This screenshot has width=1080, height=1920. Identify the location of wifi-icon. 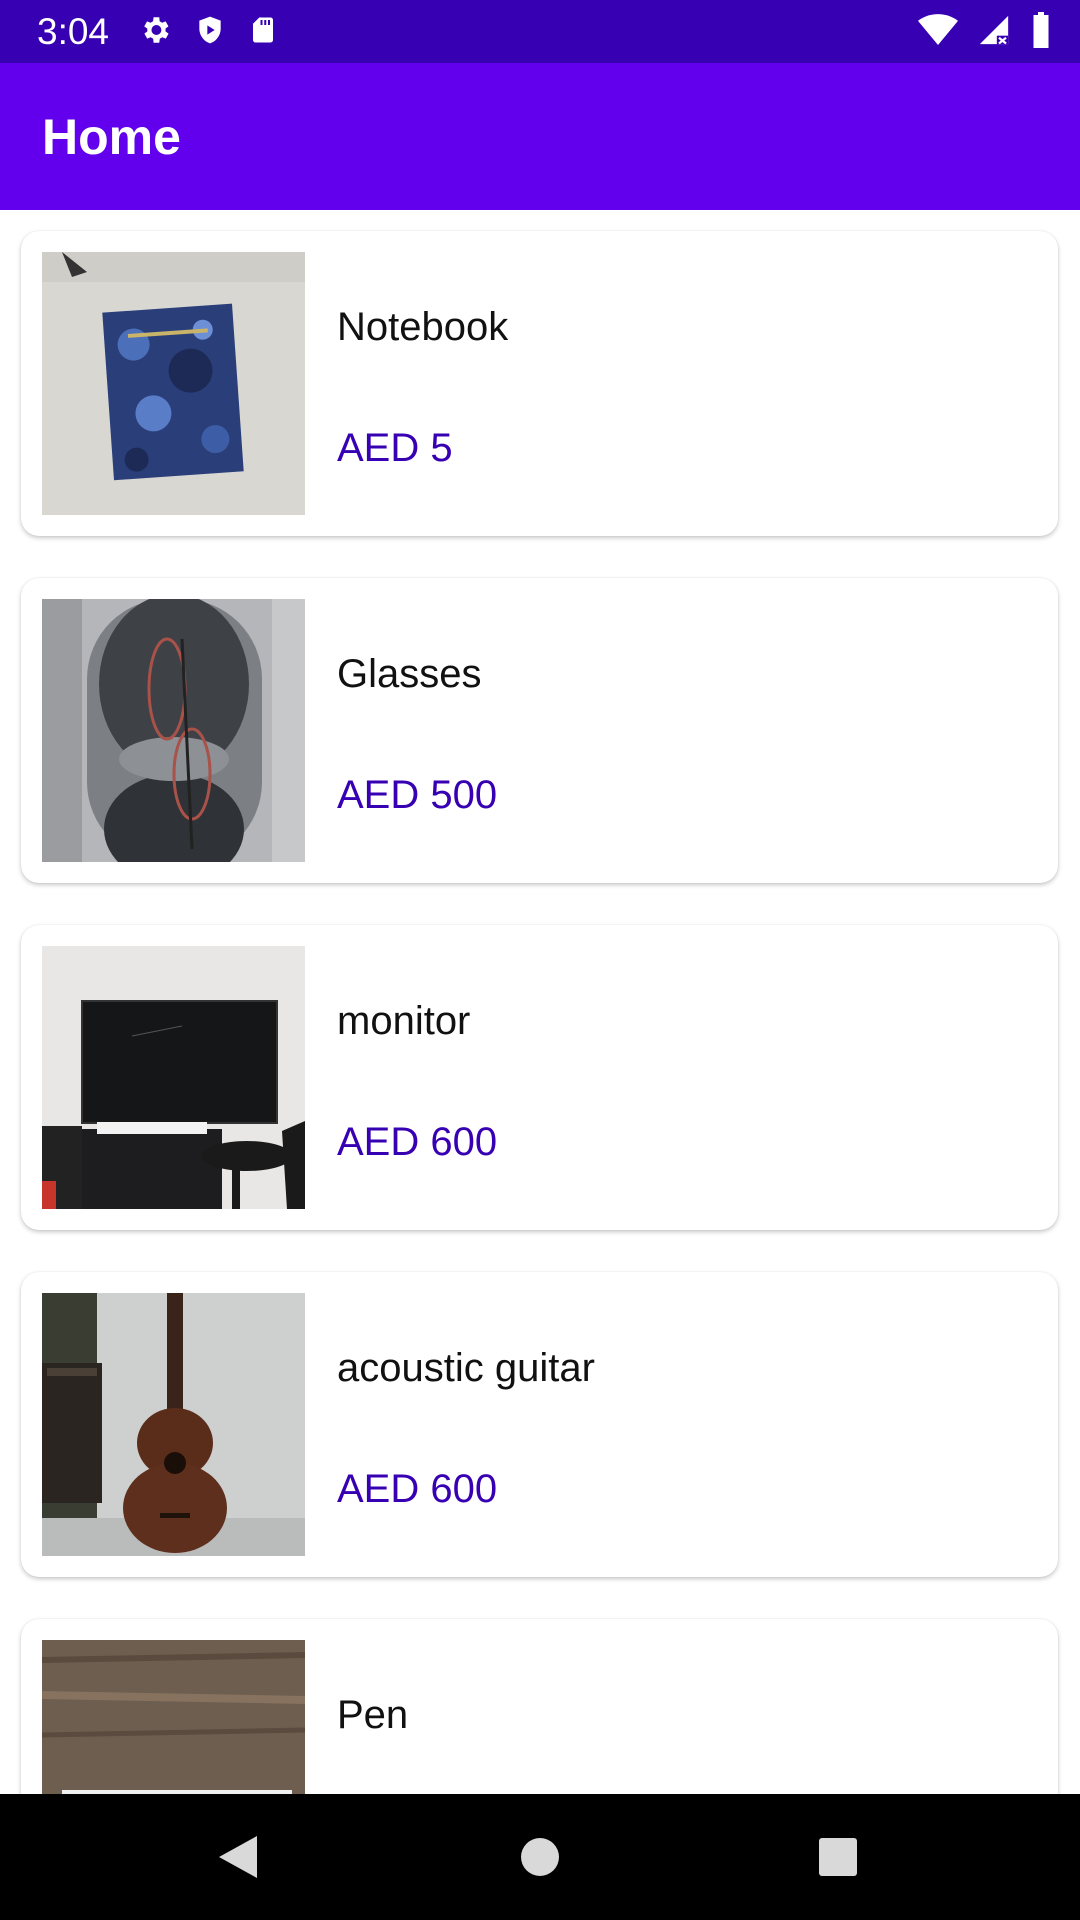
(938, 32).